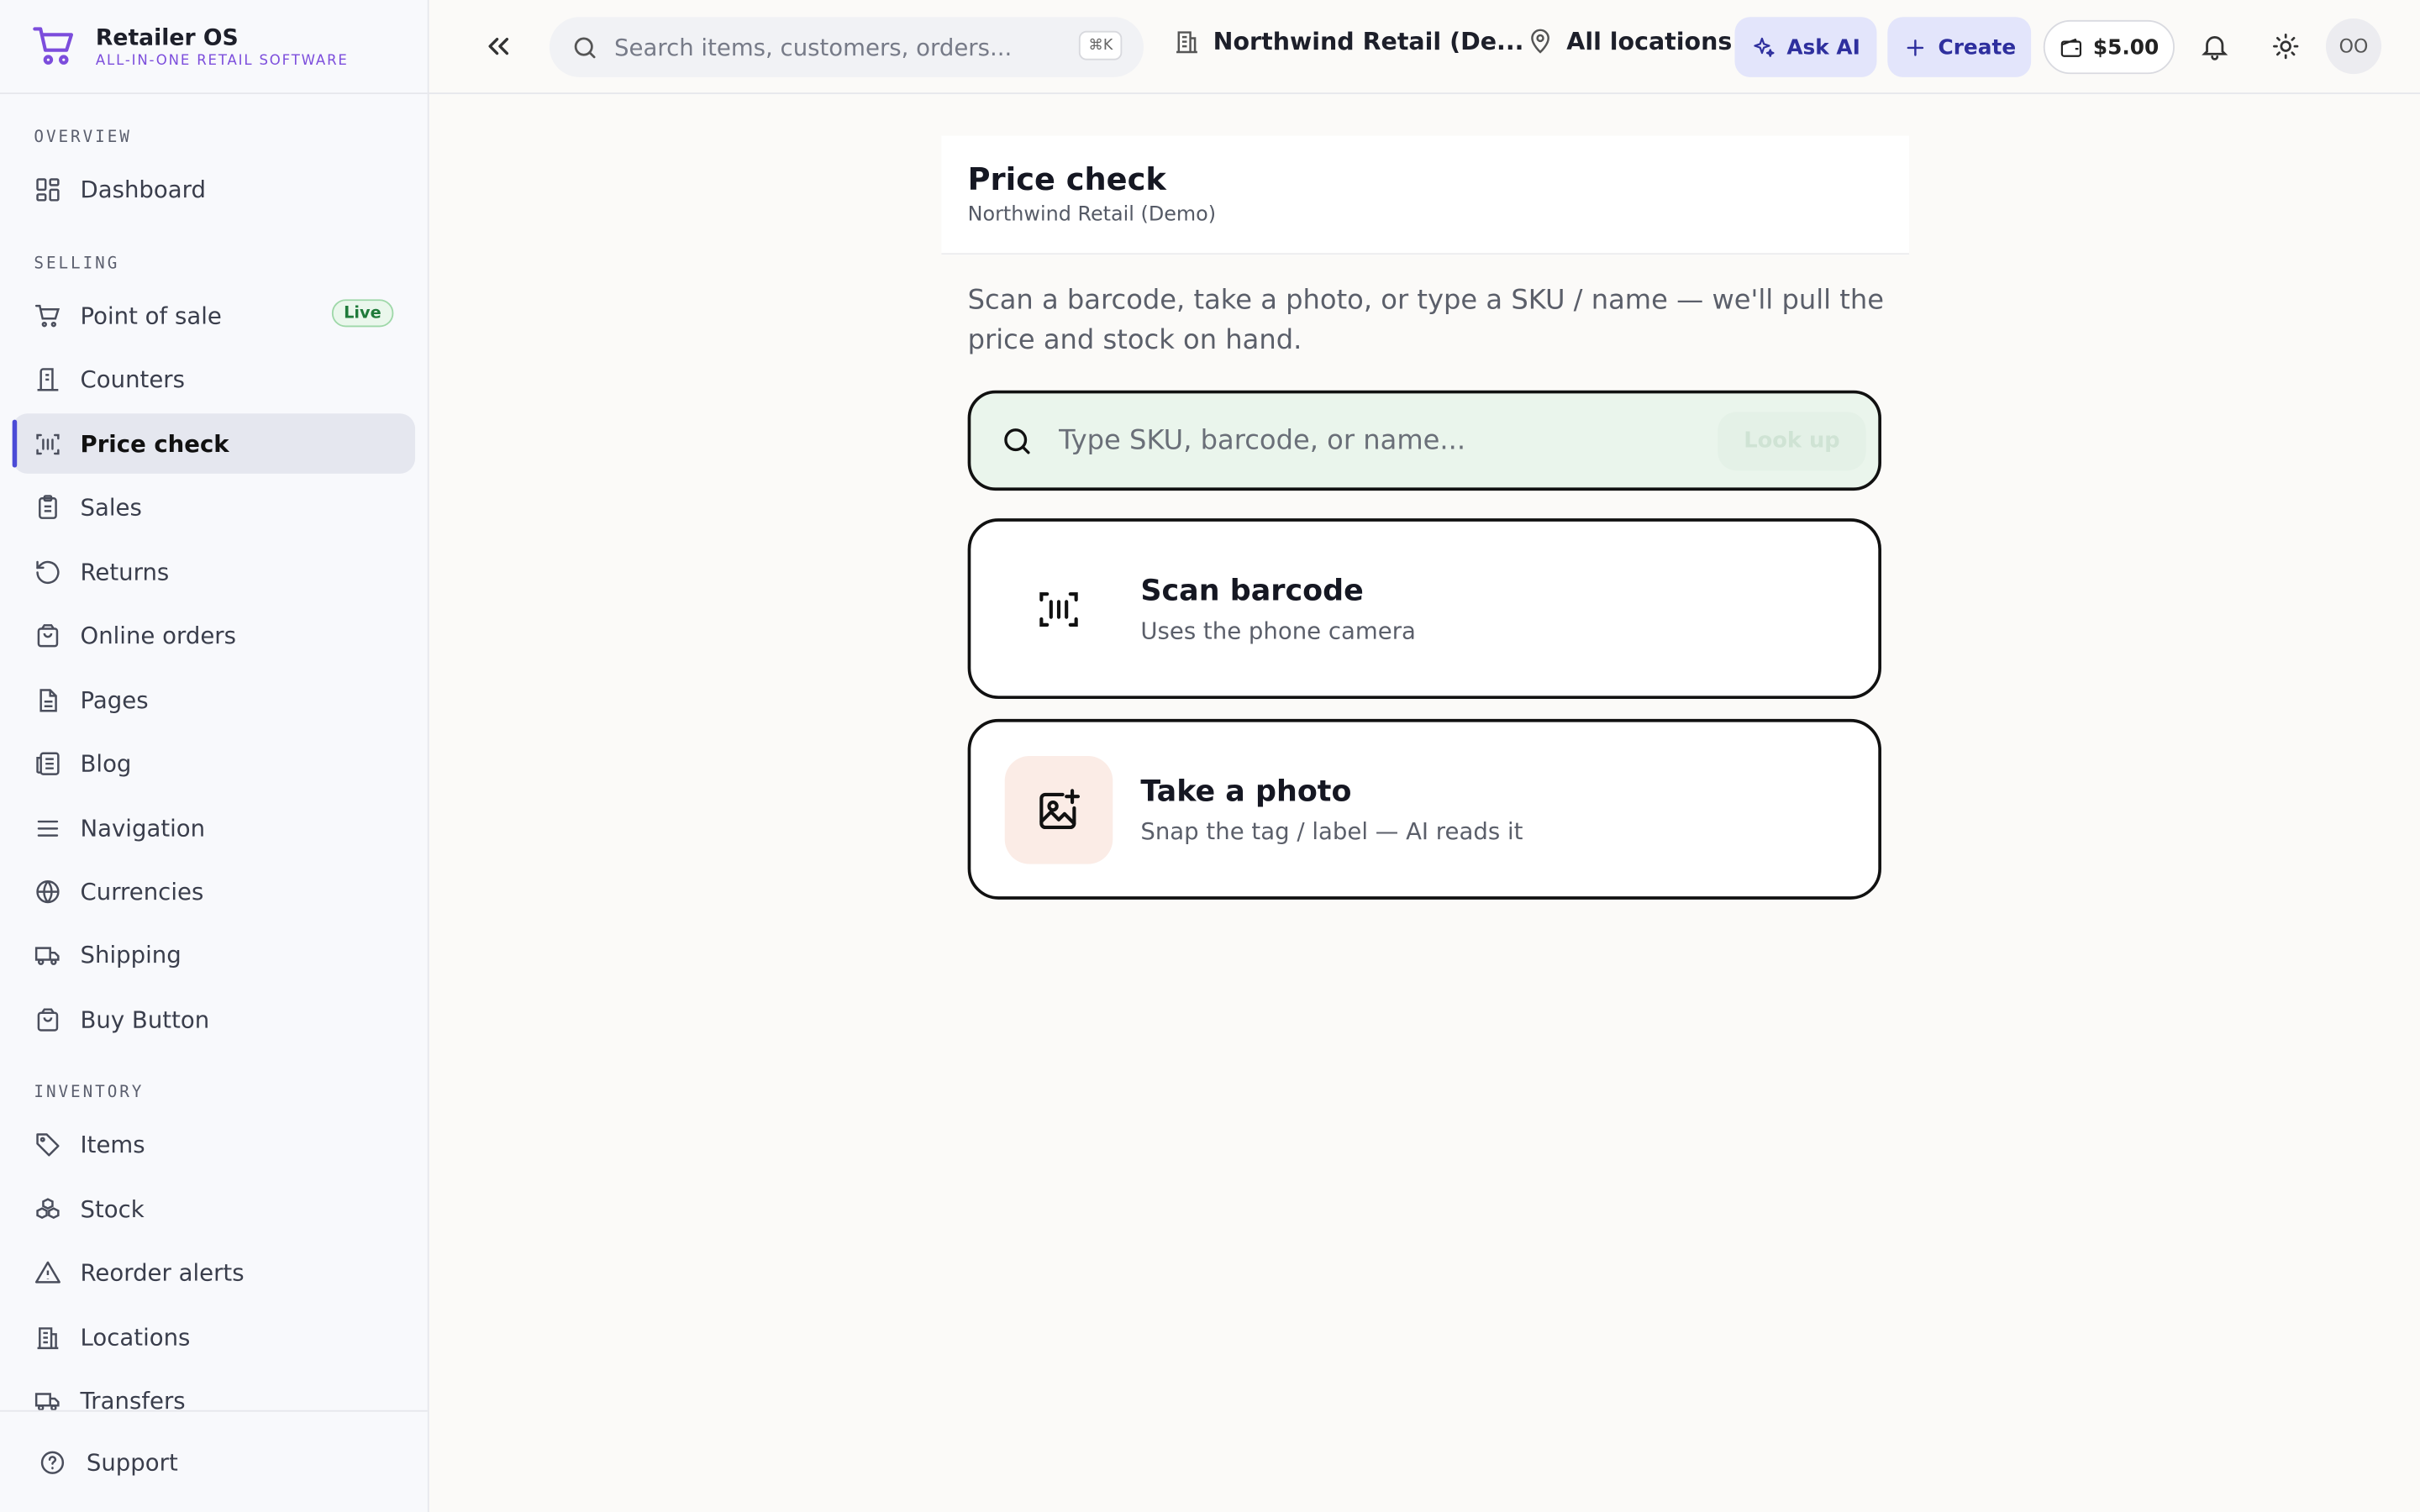 This screenshot has height=1512, width=2420. What do you see at coordinates (362, 313) in the screenshot?
I see `live-badge: Live` at bounding box center [362, 313].